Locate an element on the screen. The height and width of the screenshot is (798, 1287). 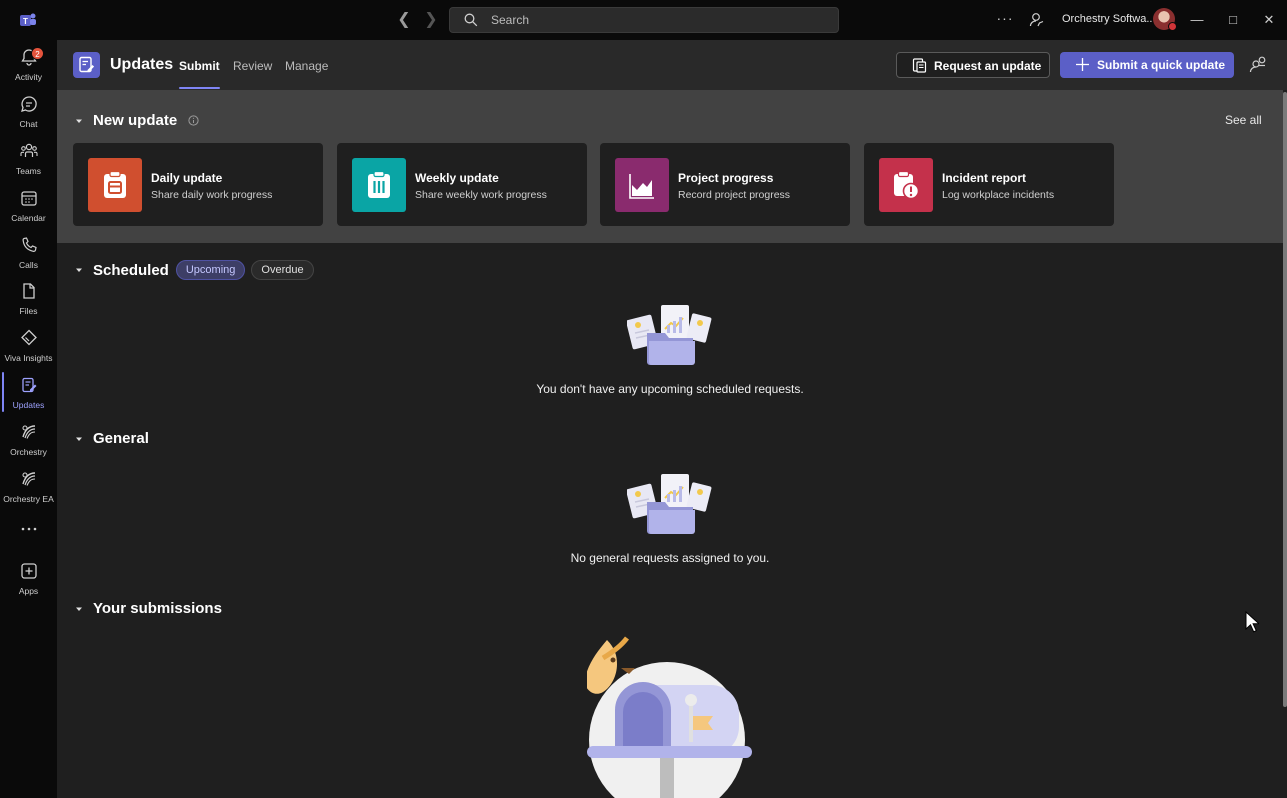
maximize-button: □ is located at coordinates (1233, 20).